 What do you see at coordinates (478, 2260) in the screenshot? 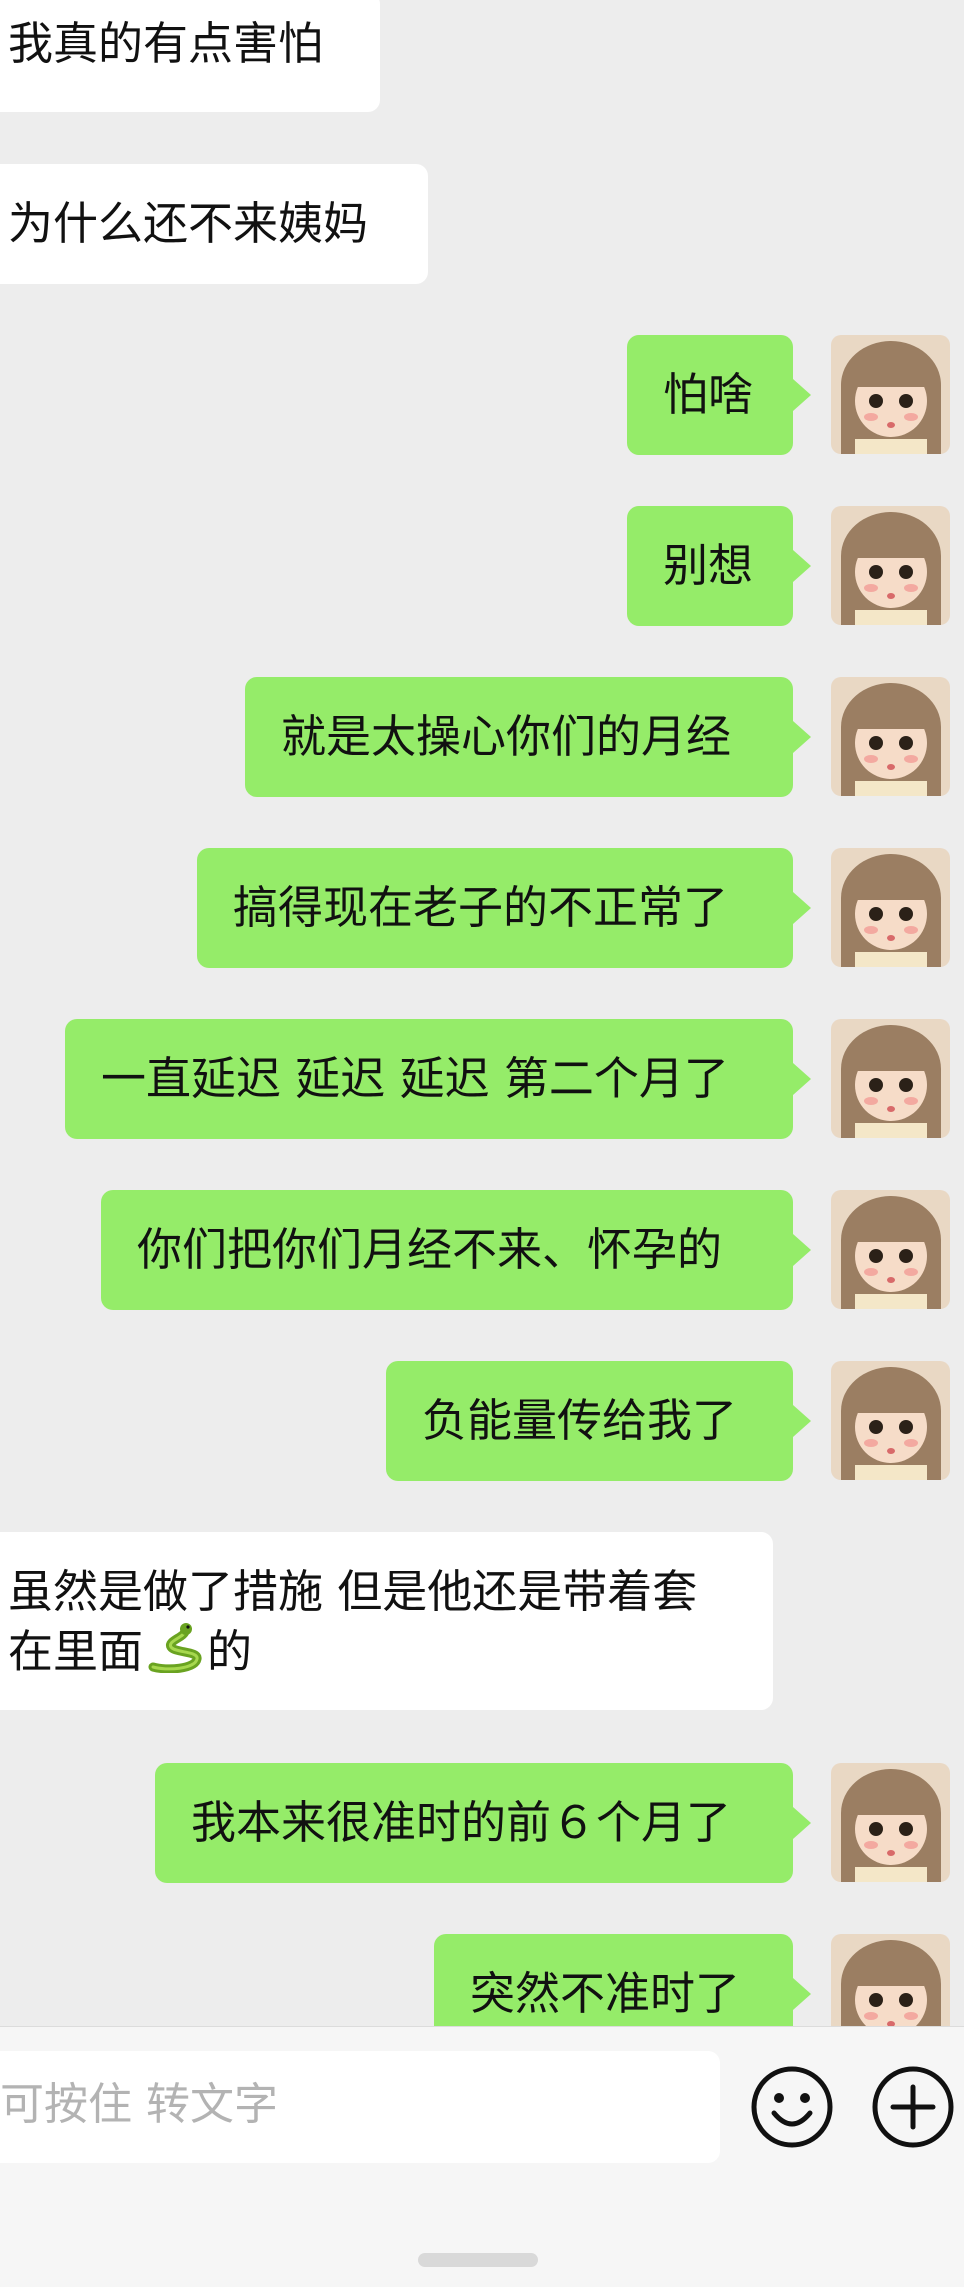
I see `home-indicator` at bounding box center [478, 2260].